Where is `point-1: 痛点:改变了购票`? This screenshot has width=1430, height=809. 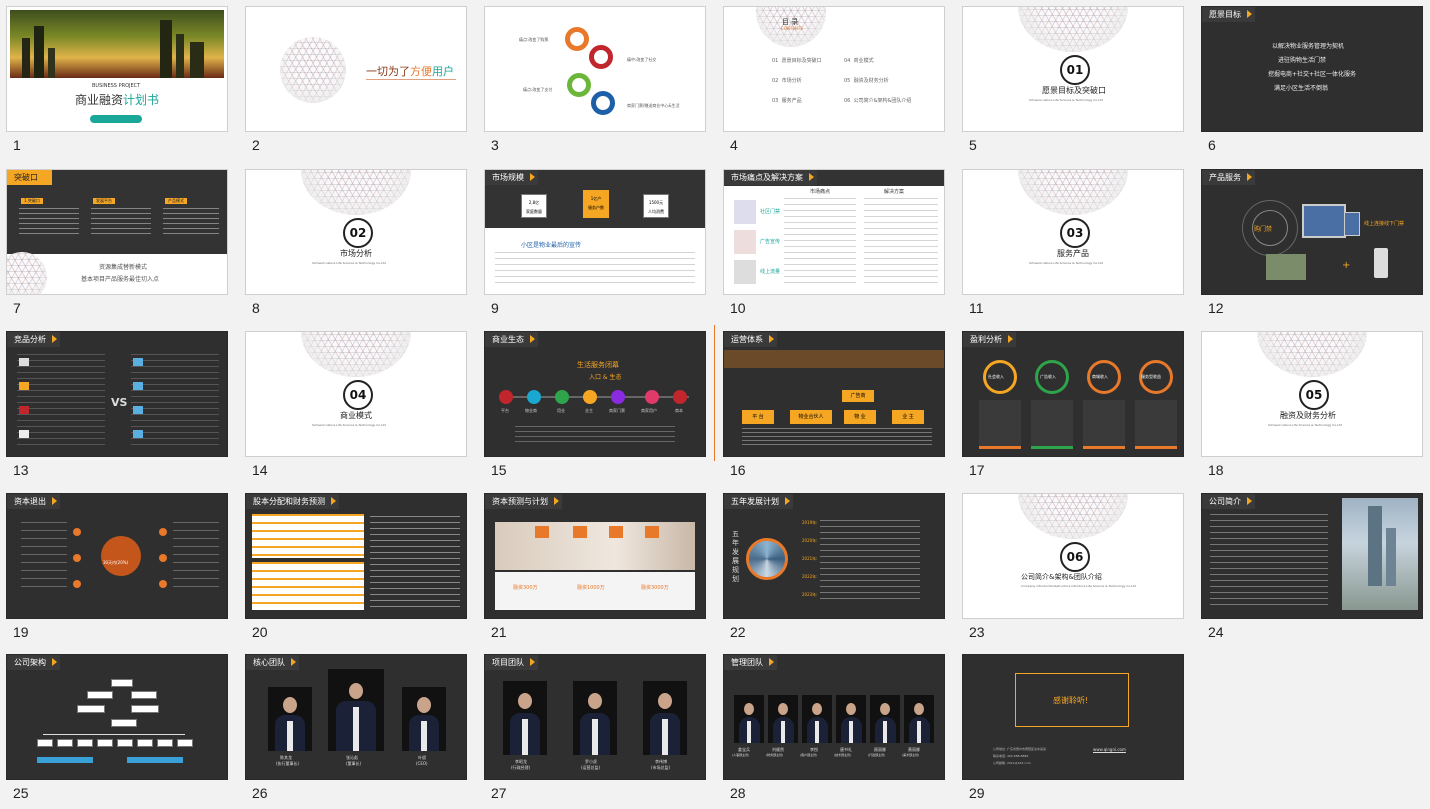
point-1: 痛点:改变了购票 is located at coordinates (534, 39).